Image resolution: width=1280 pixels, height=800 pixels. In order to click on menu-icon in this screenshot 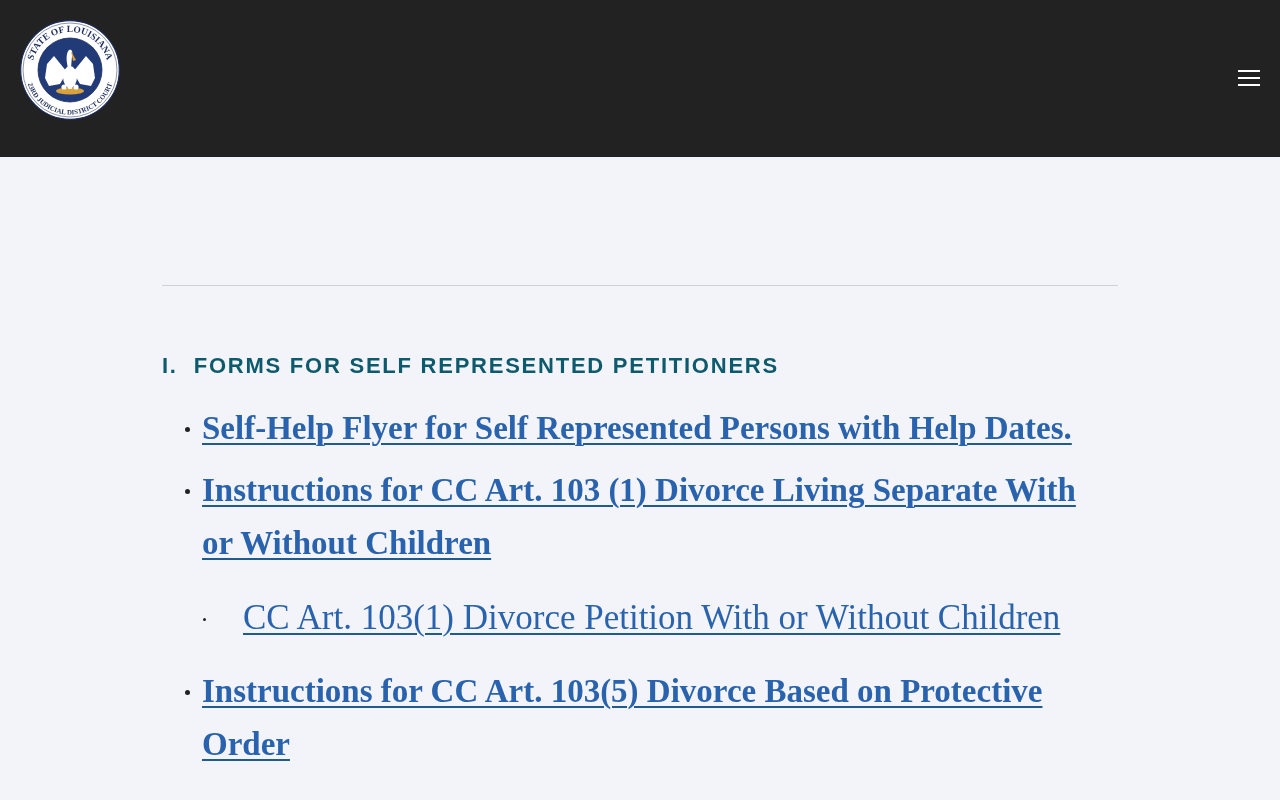, I will do `click(1249, 78)`.